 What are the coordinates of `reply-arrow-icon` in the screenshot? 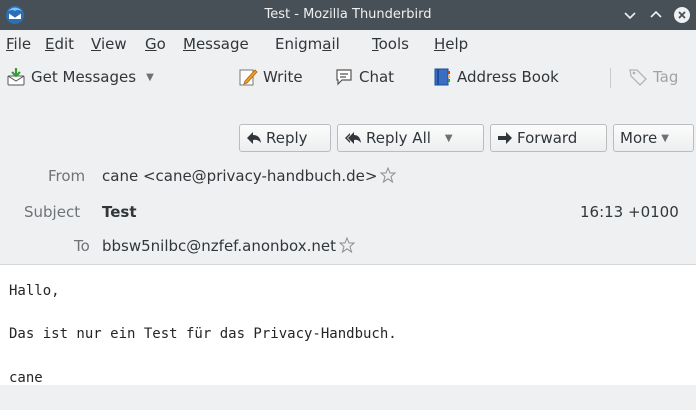 It's located at (254, 138).